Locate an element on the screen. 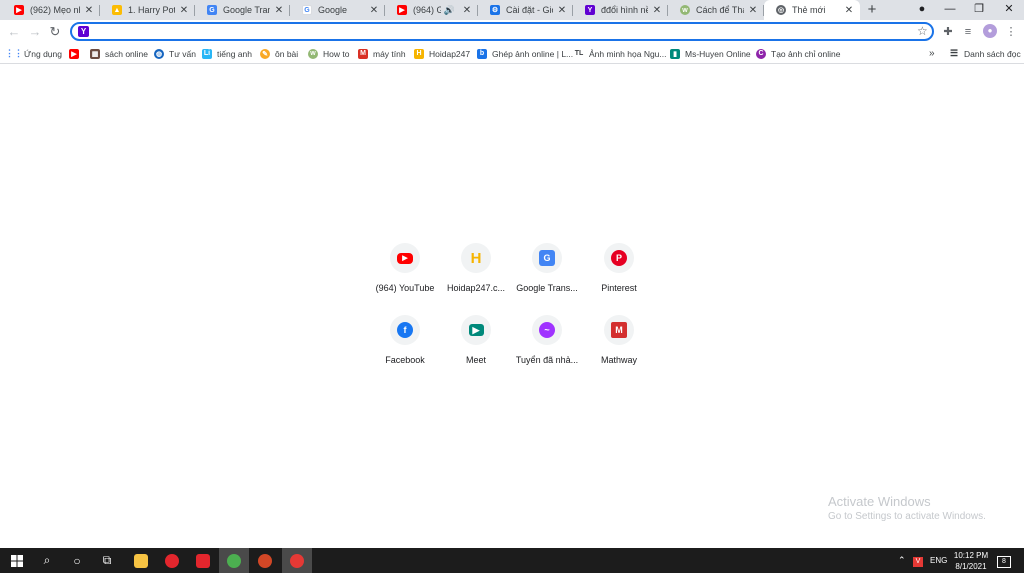 This screenshot has width=1024, height=573. tab-title: đđổi hình nề gọ is located at coordinates (624, 10).